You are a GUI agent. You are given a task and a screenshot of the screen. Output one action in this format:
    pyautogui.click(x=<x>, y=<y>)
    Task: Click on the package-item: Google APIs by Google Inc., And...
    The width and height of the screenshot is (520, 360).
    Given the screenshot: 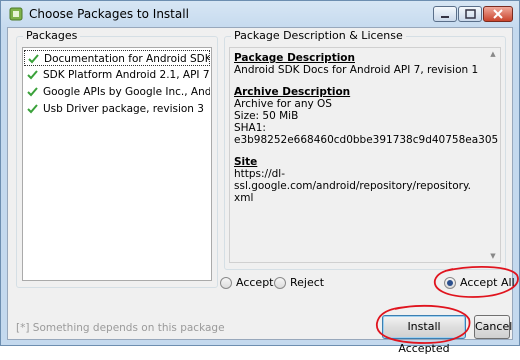 What is the action you would take?
    pyautogui.click(x=117, y=92)
    